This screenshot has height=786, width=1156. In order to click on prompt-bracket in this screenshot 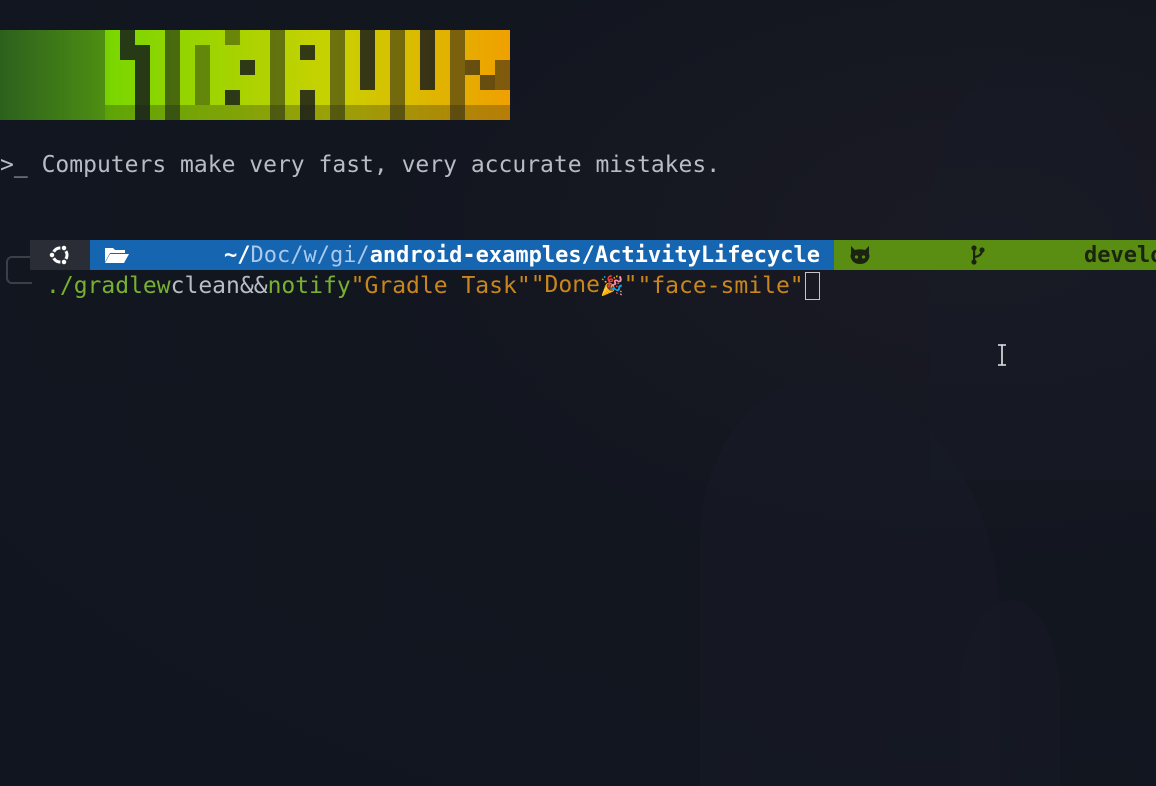, I will do `click(19, 270)`.